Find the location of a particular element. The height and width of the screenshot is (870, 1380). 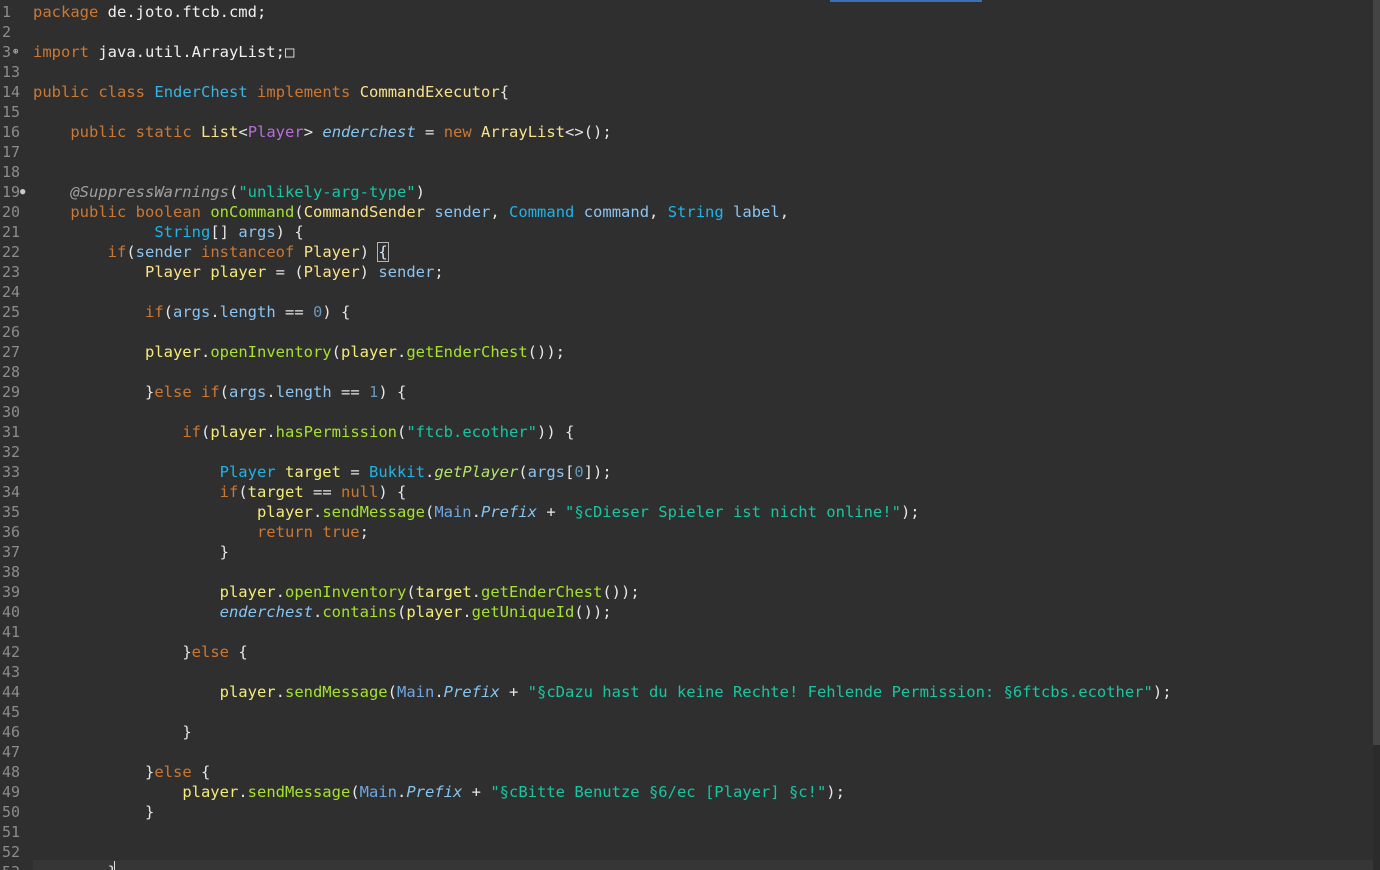

vertical-scrollbar is located at coordinates (1376, 435).